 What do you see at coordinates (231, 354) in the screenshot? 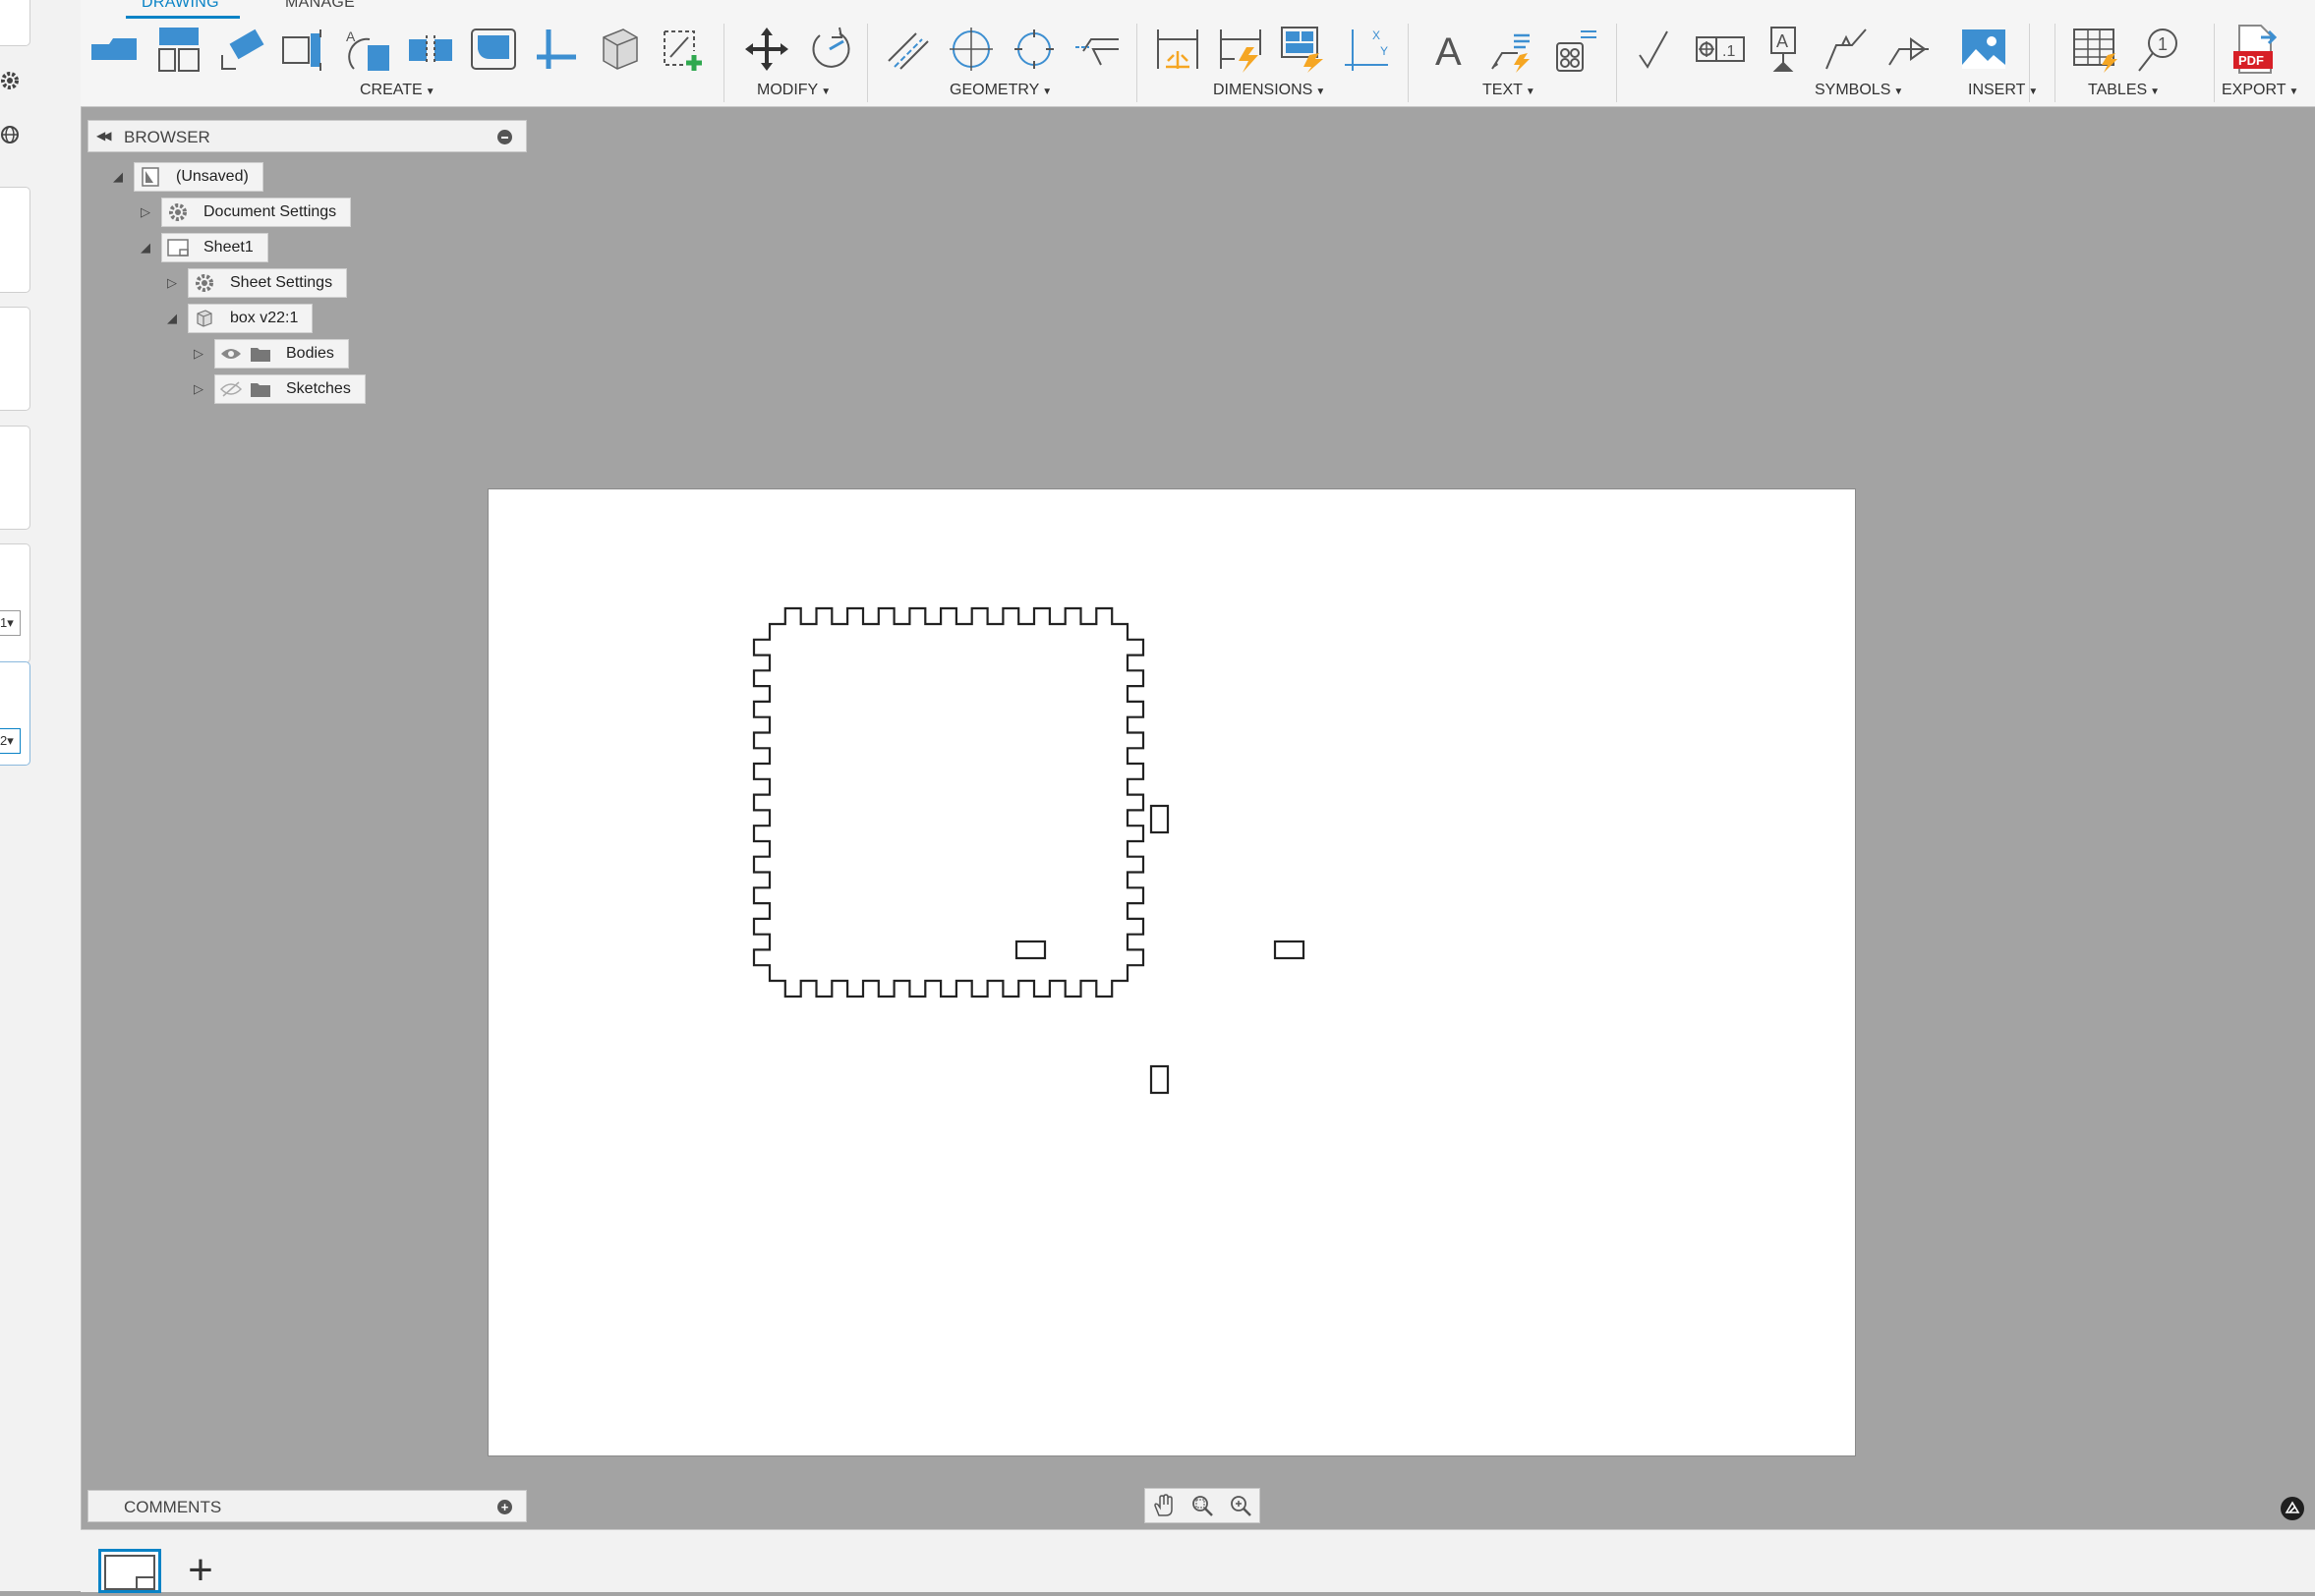
I see `eye-visible-icon` at bounding box center [231, 354].